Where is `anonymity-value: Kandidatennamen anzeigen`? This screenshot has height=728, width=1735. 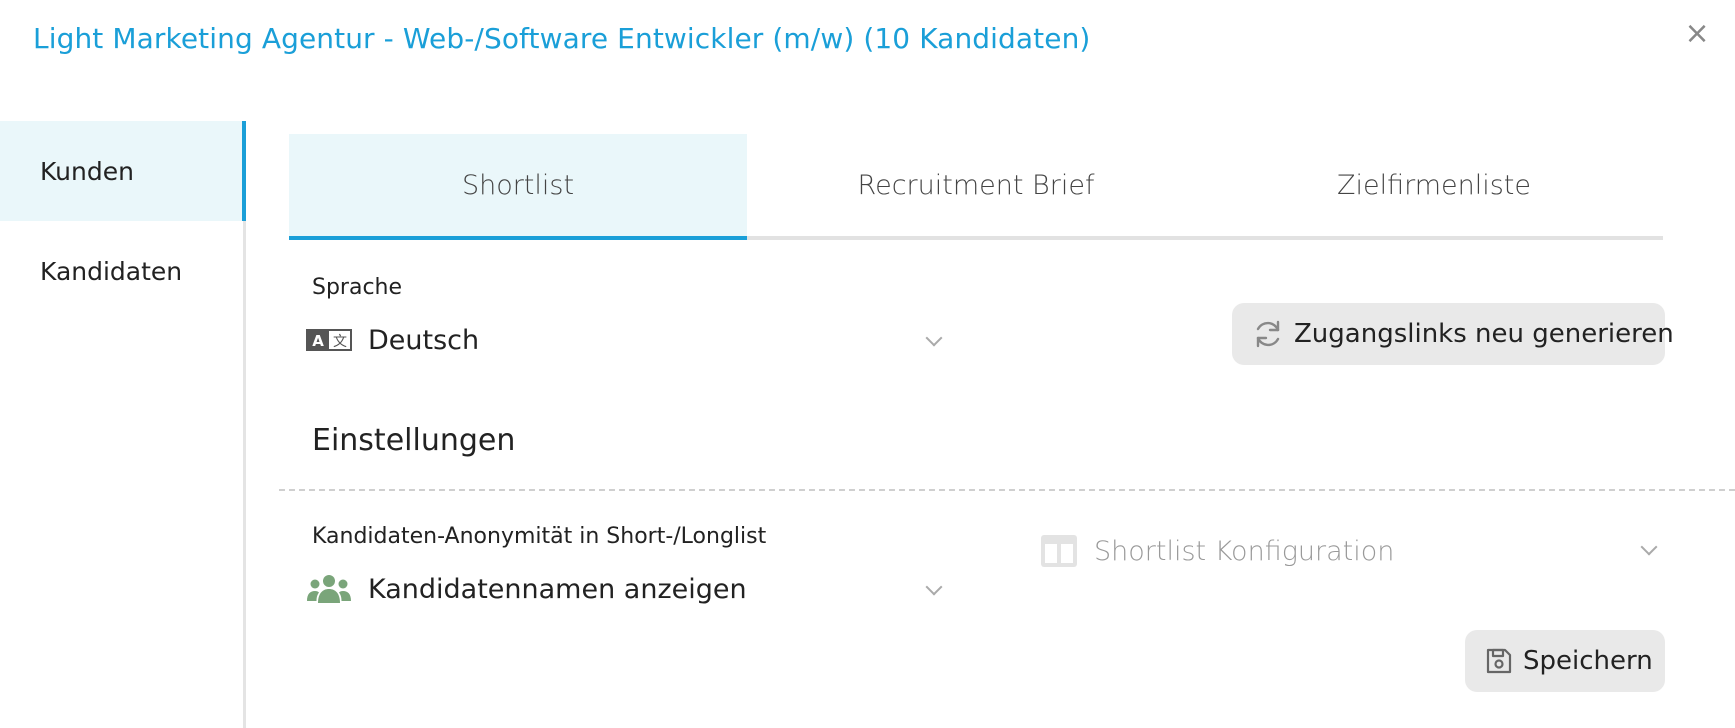 anonymity-value: Kandidatennamen anzeigen is located at coordinates (557, 589).